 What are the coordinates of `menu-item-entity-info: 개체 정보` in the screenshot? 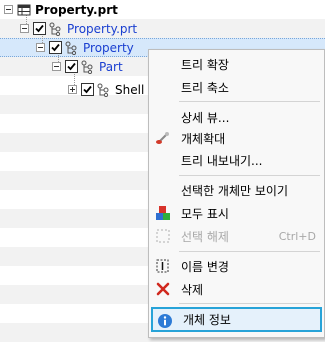 It's located at (236, 319).